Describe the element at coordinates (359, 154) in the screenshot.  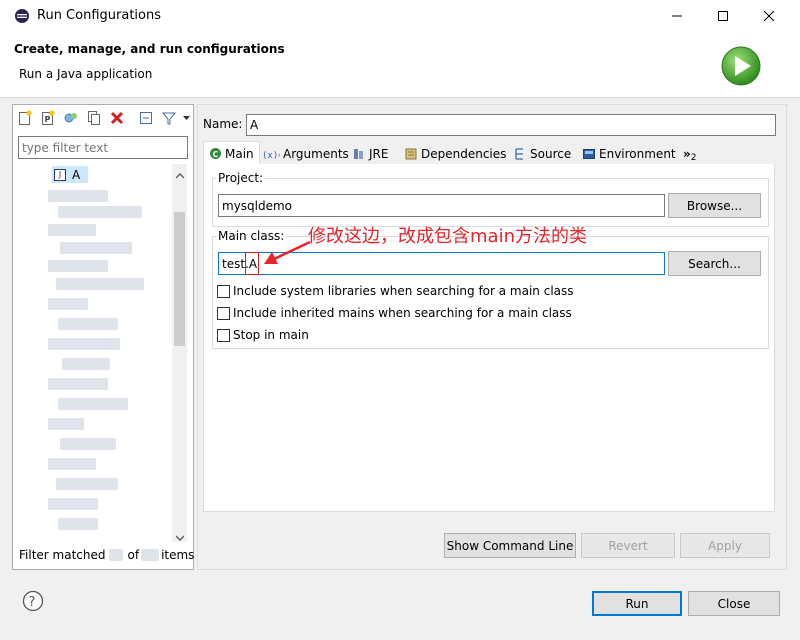
I see `jre-icon` at that location.